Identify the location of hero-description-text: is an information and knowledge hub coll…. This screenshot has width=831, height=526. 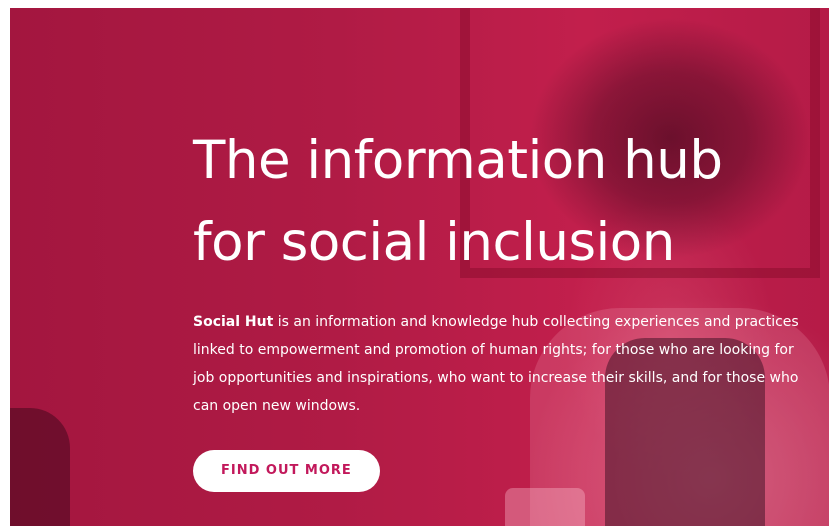
(496, 364).